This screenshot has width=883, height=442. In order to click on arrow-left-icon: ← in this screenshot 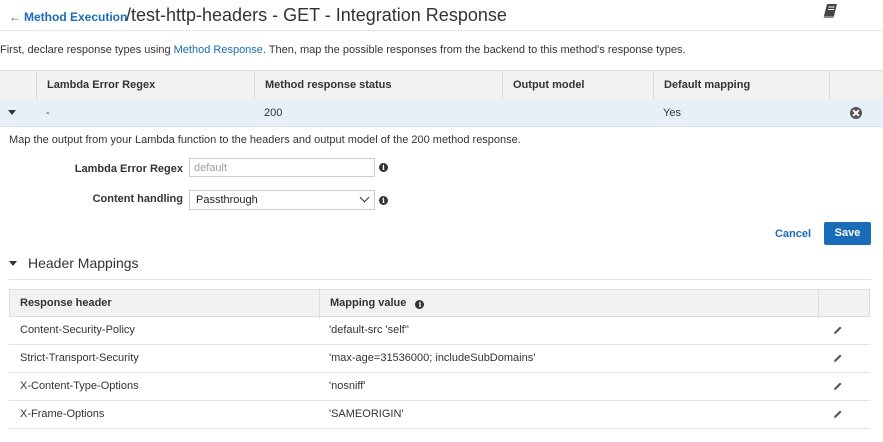, I will do `click(15, 17)`.